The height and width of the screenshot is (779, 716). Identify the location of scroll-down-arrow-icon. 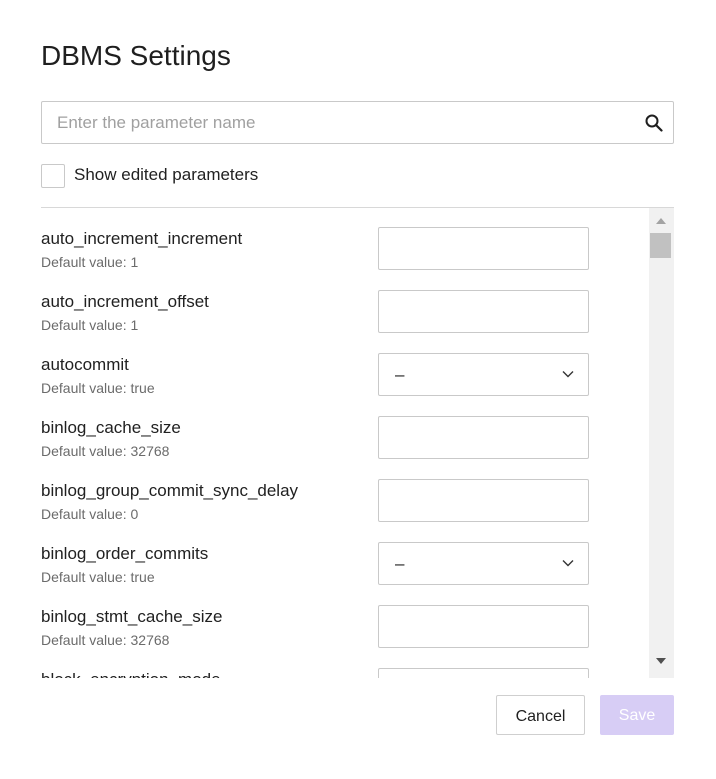
(661, 661).